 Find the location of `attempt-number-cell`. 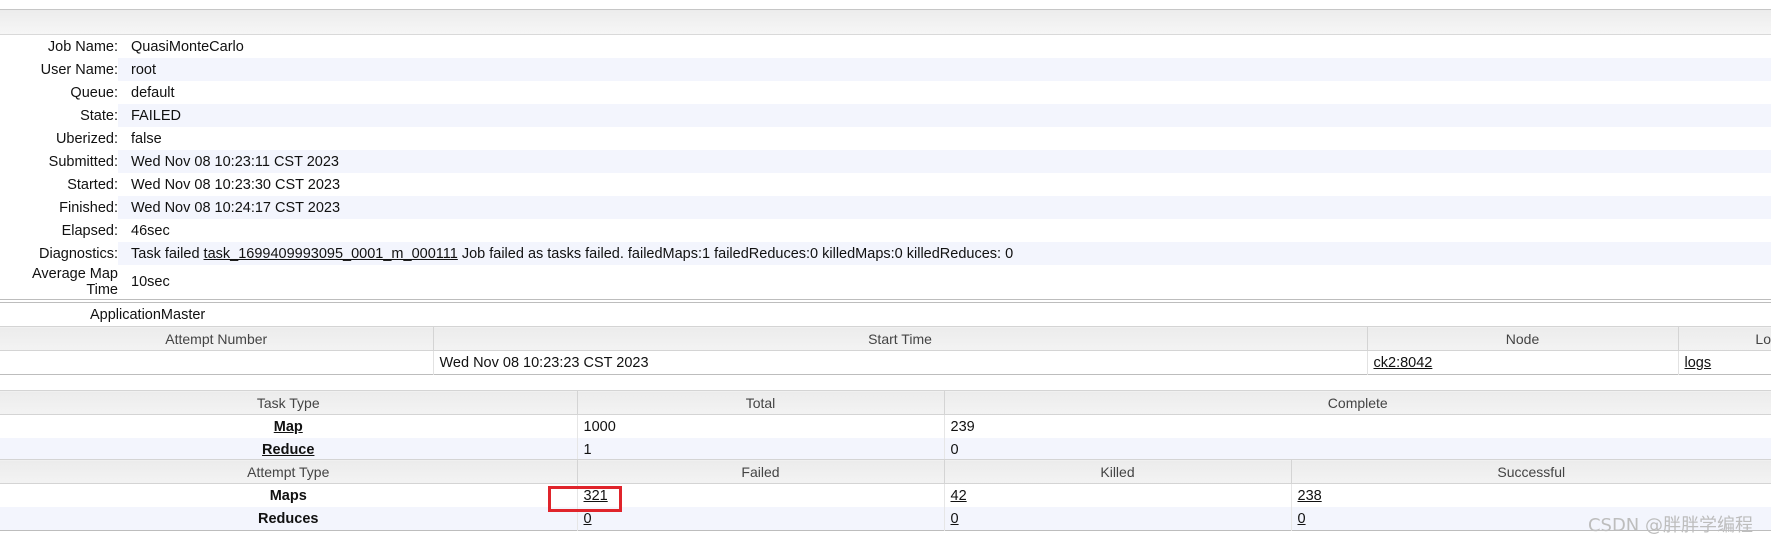

attempt-number-cell is located at coordinates (216, 363).